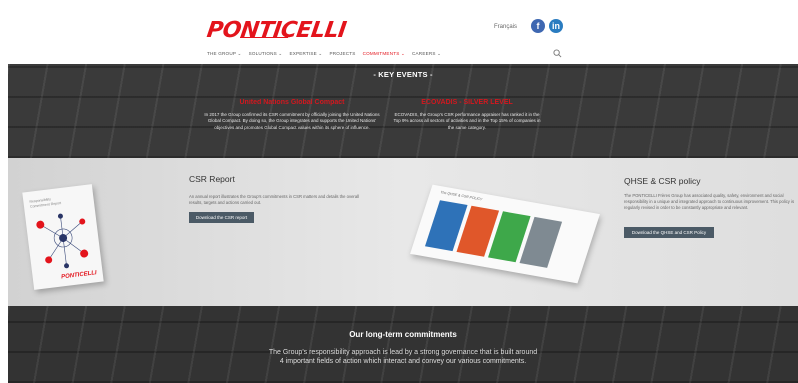  I want to click on commitments-title: Our long-term commitments, so click(403, 334).